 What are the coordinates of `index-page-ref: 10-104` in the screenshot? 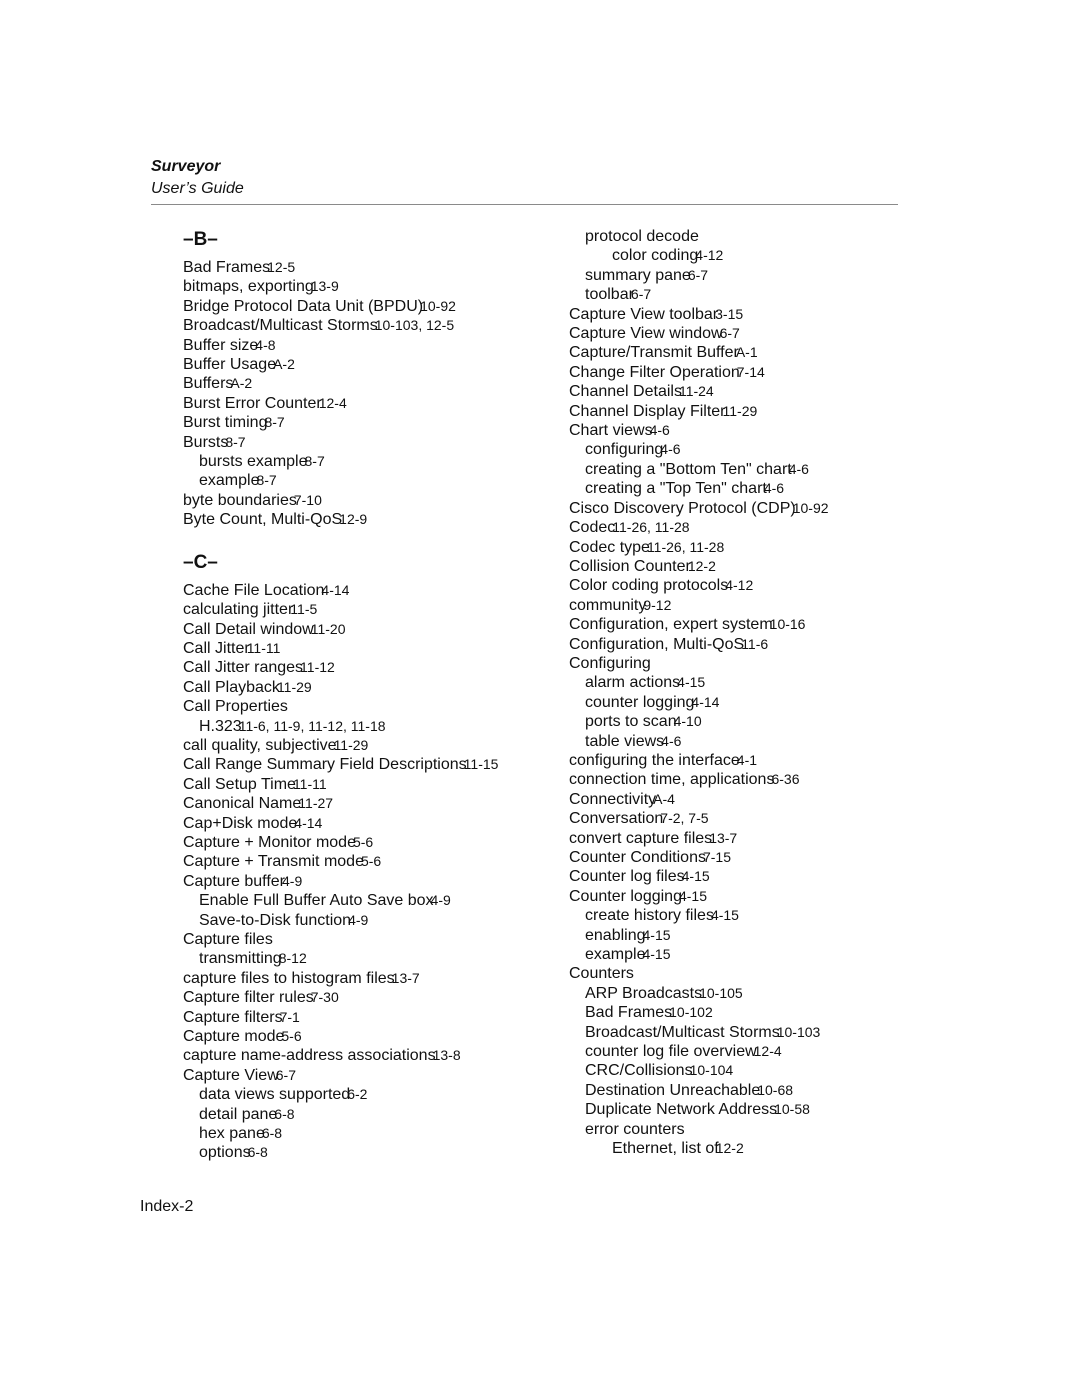 It's located at (712, 1070).